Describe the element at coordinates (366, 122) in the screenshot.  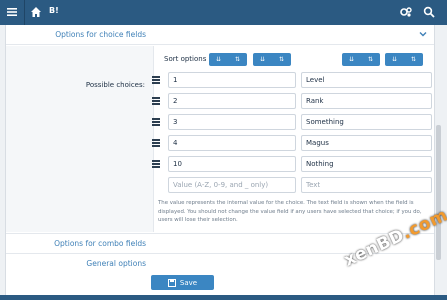
I see `choice-text-input: Something` at that location.